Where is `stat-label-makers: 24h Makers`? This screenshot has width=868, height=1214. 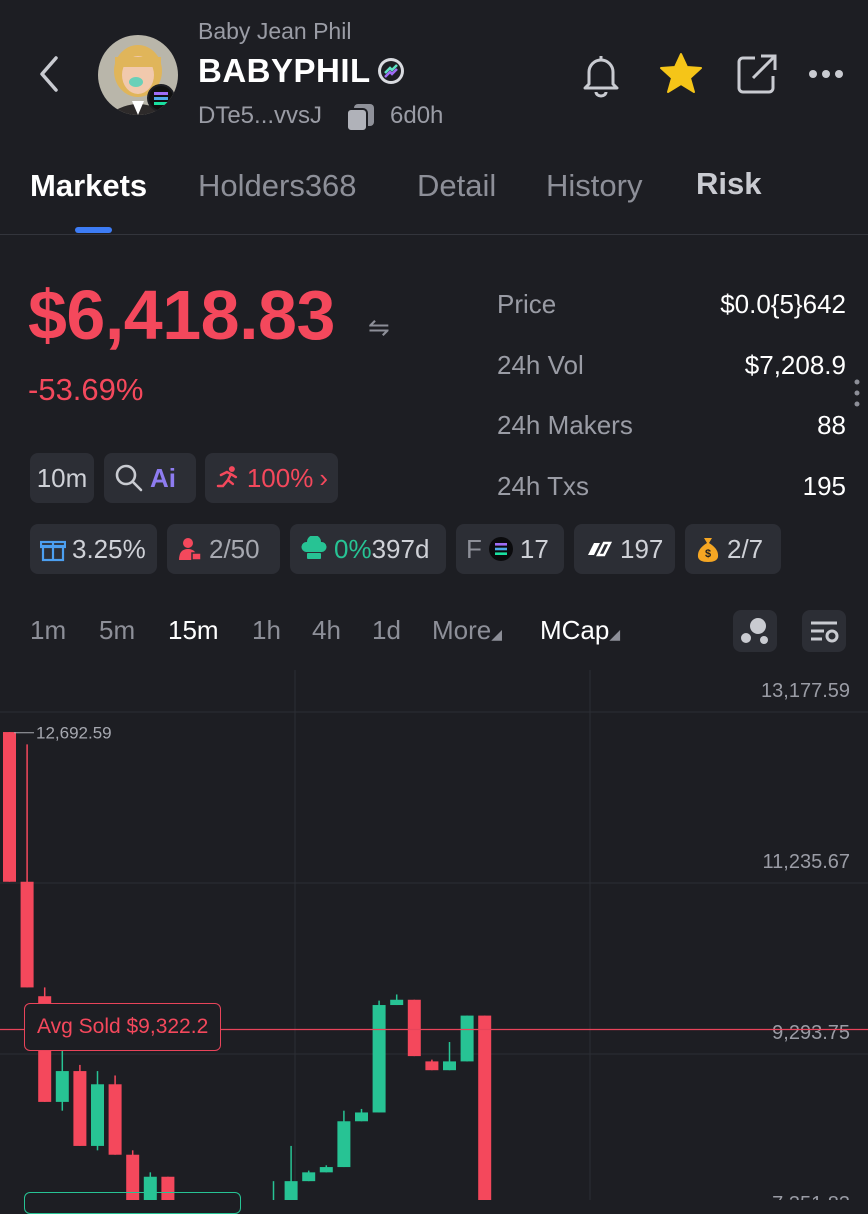
stat-label-makers: 24h Makers is located at coordinates (565, 425).